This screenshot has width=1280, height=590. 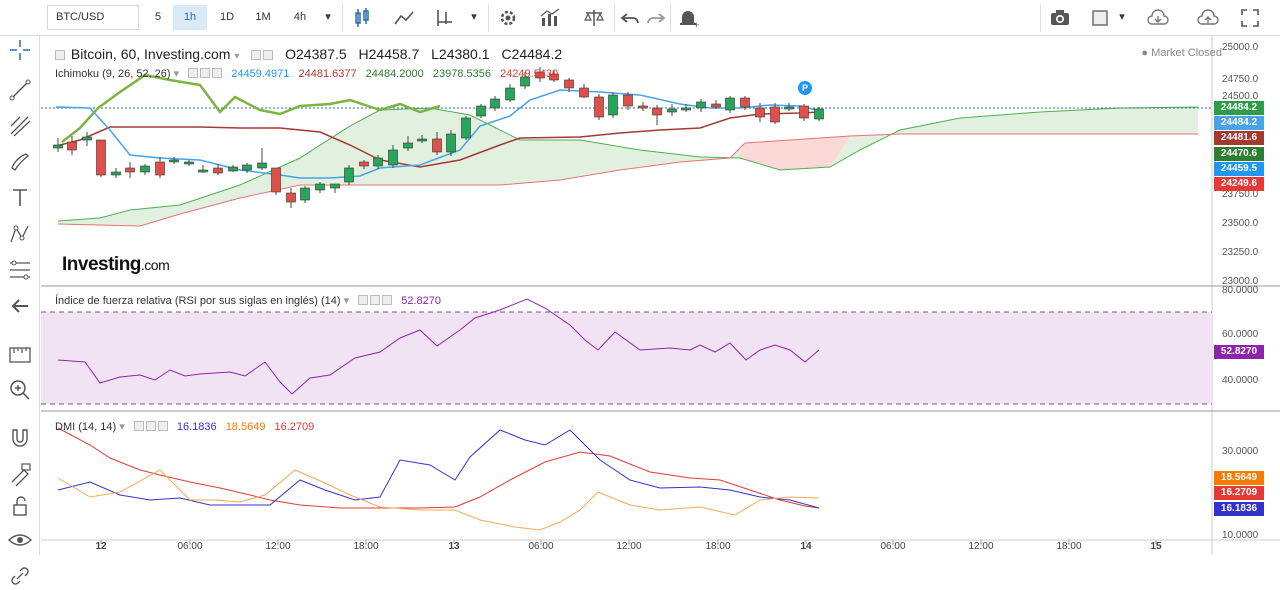 What do you see at coordinates (805, 88) in the screenshot?
I see `p-badge: P` at bounding box center [805, 88].